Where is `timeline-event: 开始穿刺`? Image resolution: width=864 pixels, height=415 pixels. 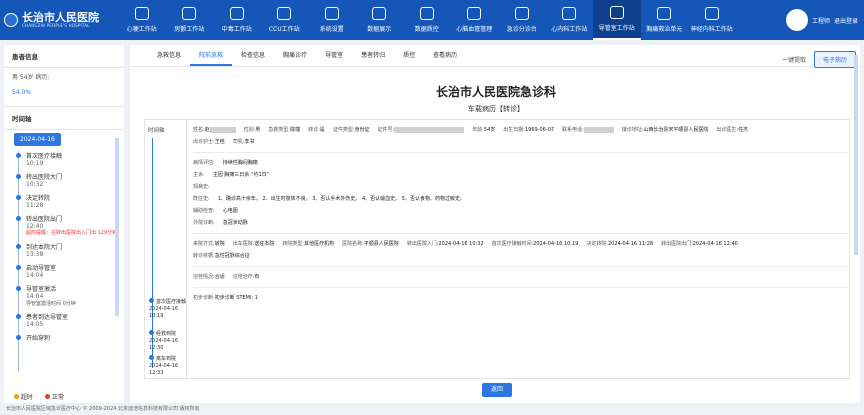 timeline-event: 开始穿刺 is located at coordinates (66, 337).